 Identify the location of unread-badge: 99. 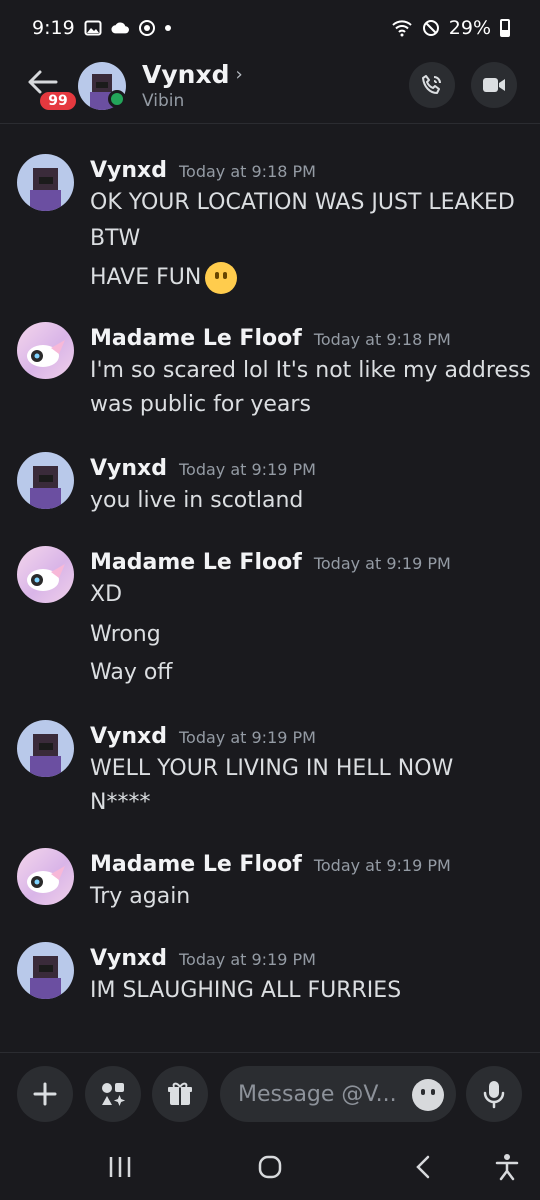
(58, 101).